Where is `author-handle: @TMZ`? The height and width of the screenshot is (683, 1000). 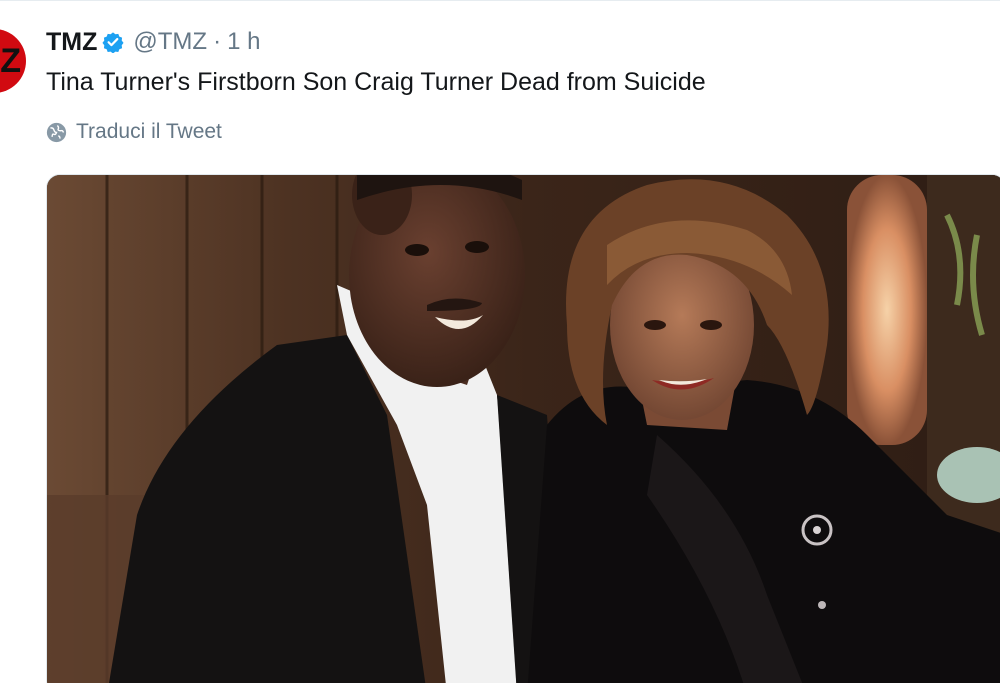 author-handle: @TMZ is located at coordinates (170, 42).